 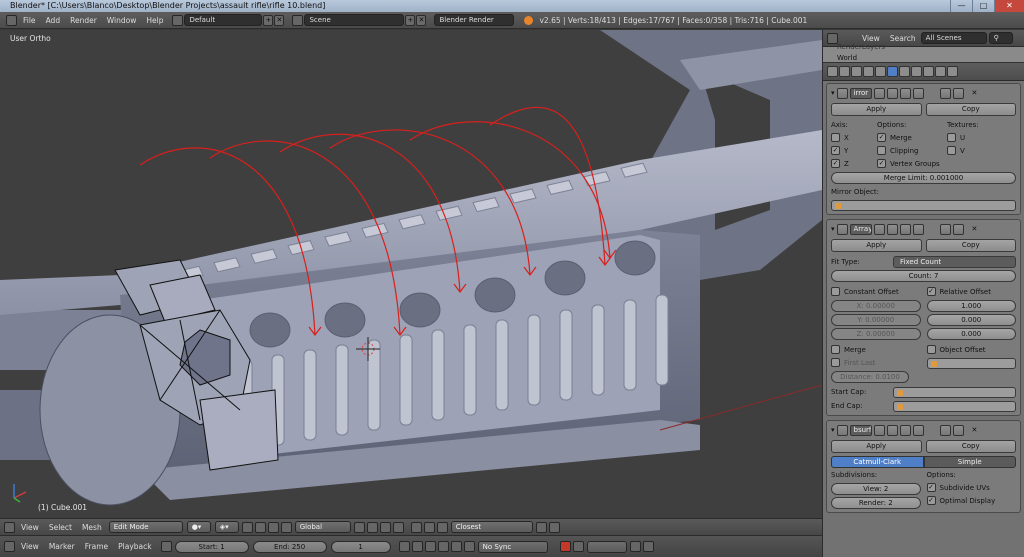 I want to click on mirror-merge-limit-field: Merge Limit: 0.001000, so click(x=923, y=178).